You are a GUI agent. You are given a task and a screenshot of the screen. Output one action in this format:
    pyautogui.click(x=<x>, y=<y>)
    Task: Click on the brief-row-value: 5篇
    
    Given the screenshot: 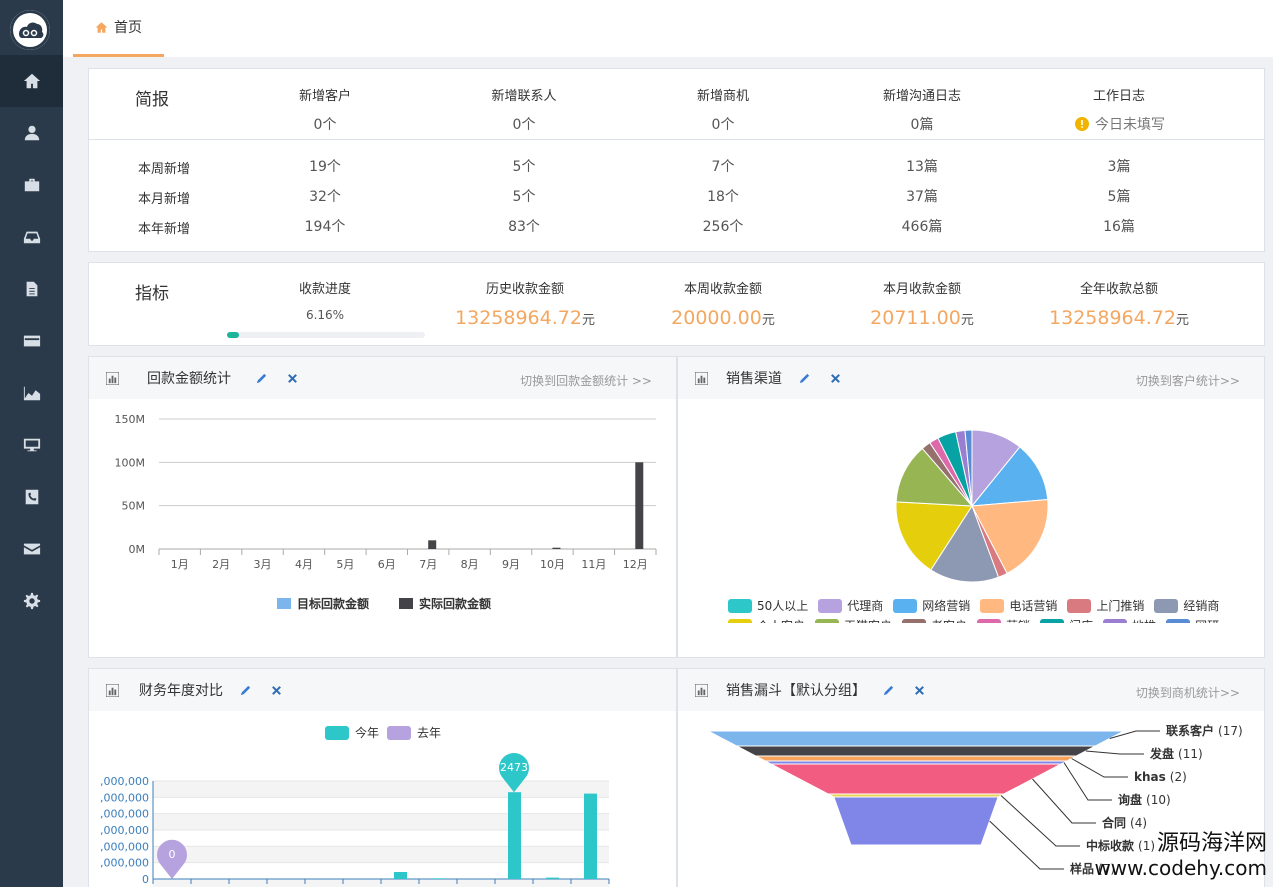 What is the action you would take?
    pyautogui.click(x=1119, y=197)
    